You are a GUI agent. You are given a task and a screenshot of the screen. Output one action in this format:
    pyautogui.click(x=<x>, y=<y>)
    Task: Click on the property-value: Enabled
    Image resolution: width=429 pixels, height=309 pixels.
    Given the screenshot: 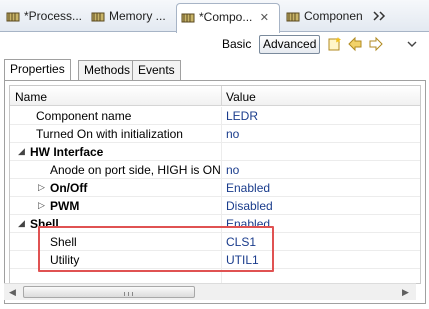 What is the action you would take?
    pyautogui.click(x=248, y=188)
    